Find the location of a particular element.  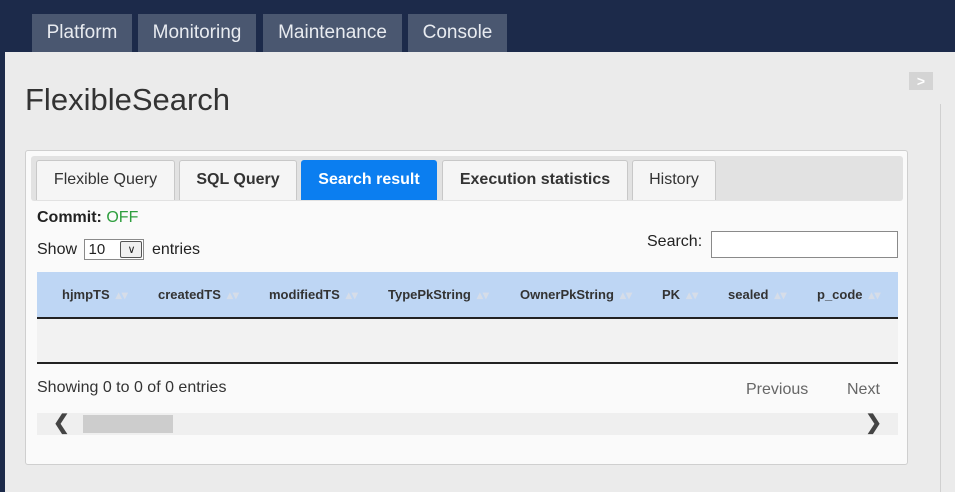

column-label: createdTS is located at coordinates (189, 294).